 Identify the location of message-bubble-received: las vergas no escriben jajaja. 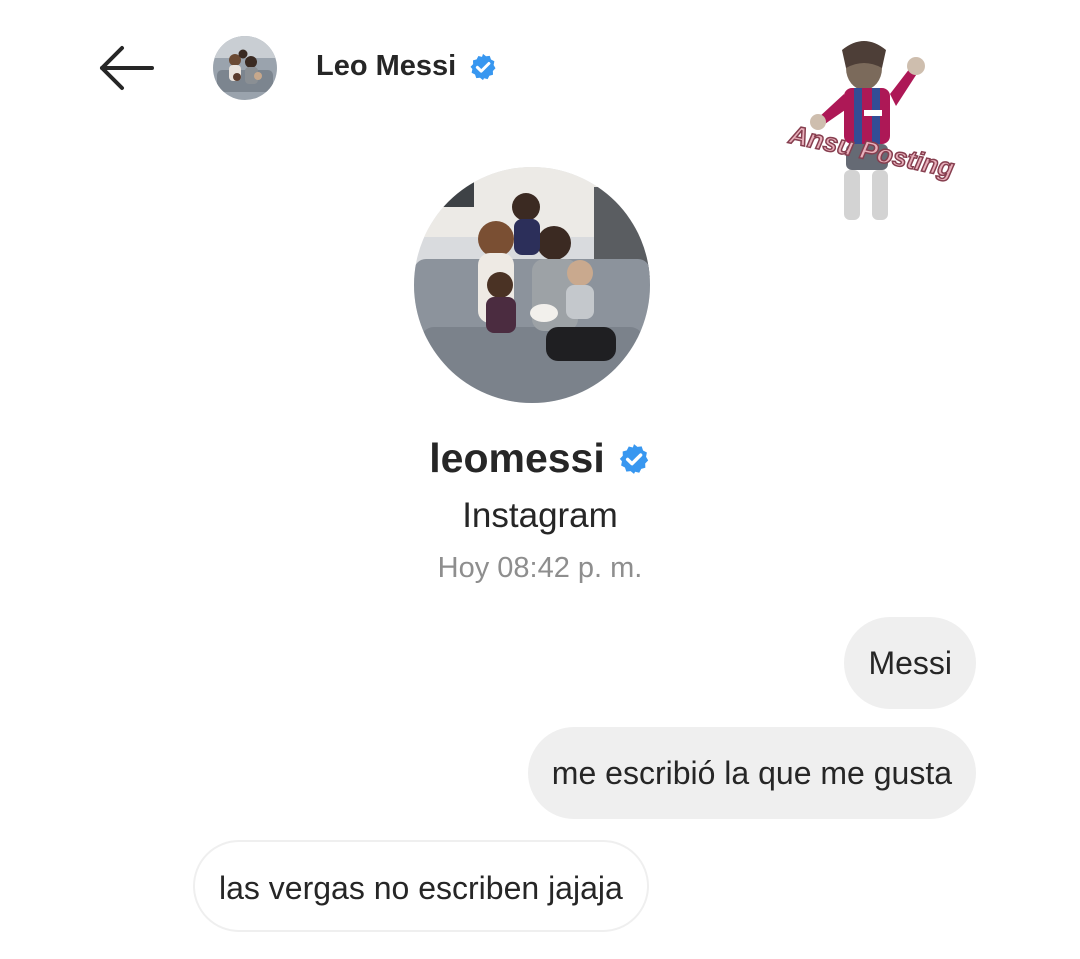
(421, 886).